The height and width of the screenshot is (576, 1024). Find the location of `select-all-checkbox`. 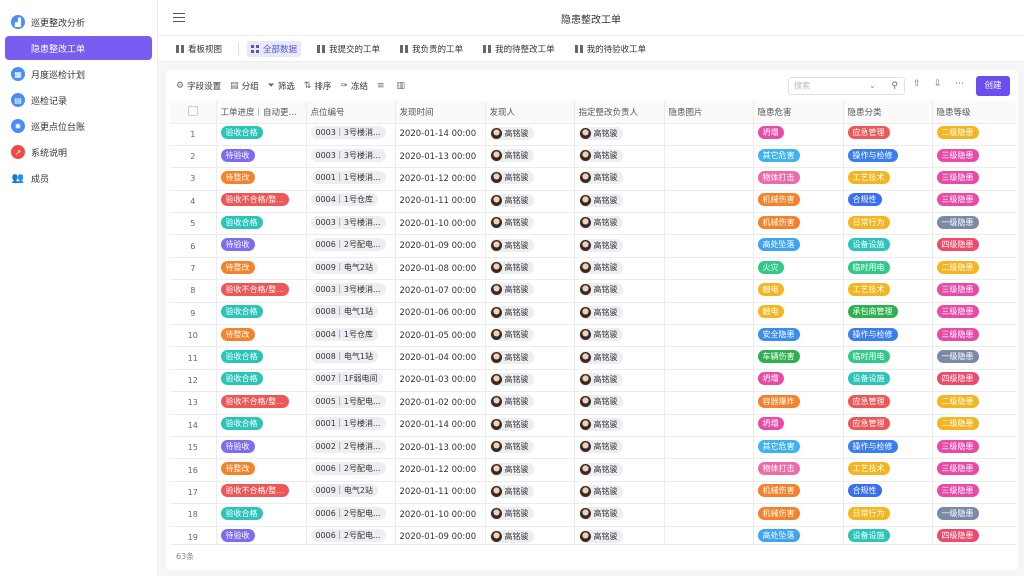

select-all-checkbox is located at coordinates (193, 112).